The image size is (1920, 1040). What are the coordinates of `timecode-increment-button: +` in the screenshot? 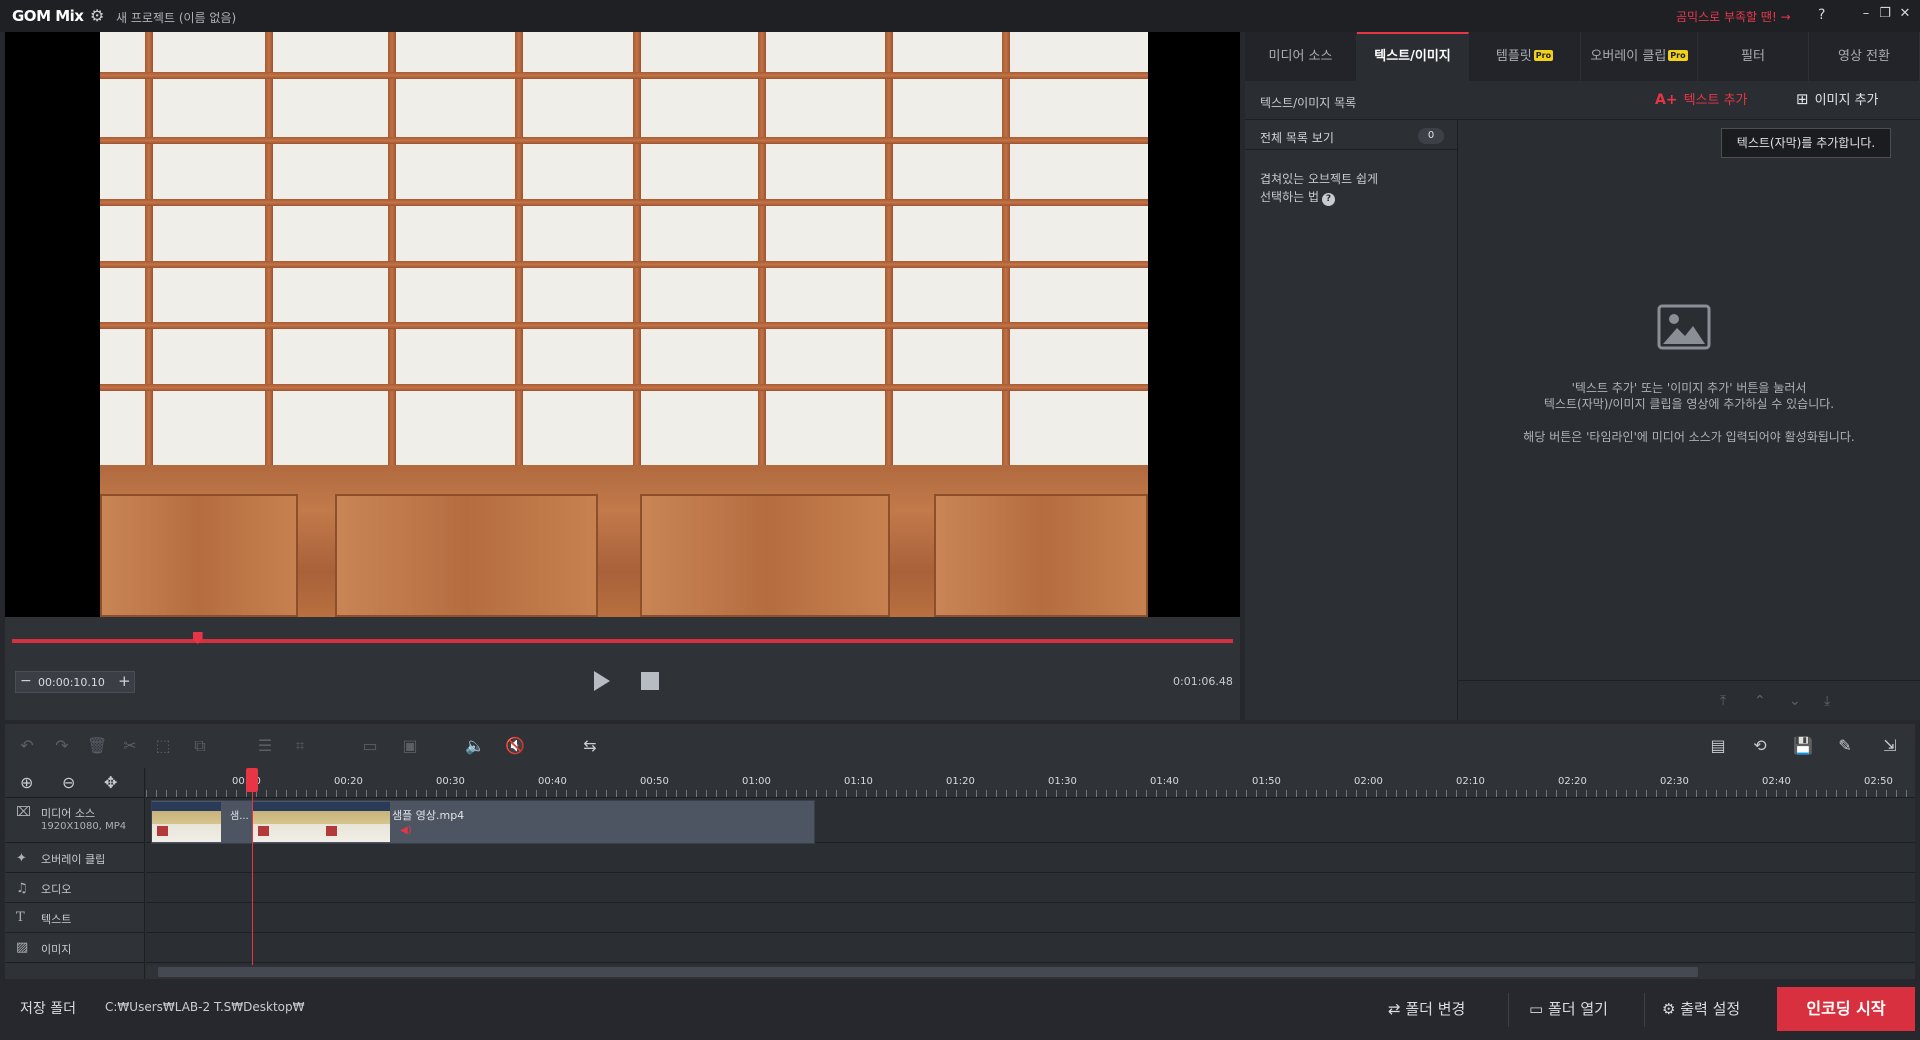 It's located at (124, 681).